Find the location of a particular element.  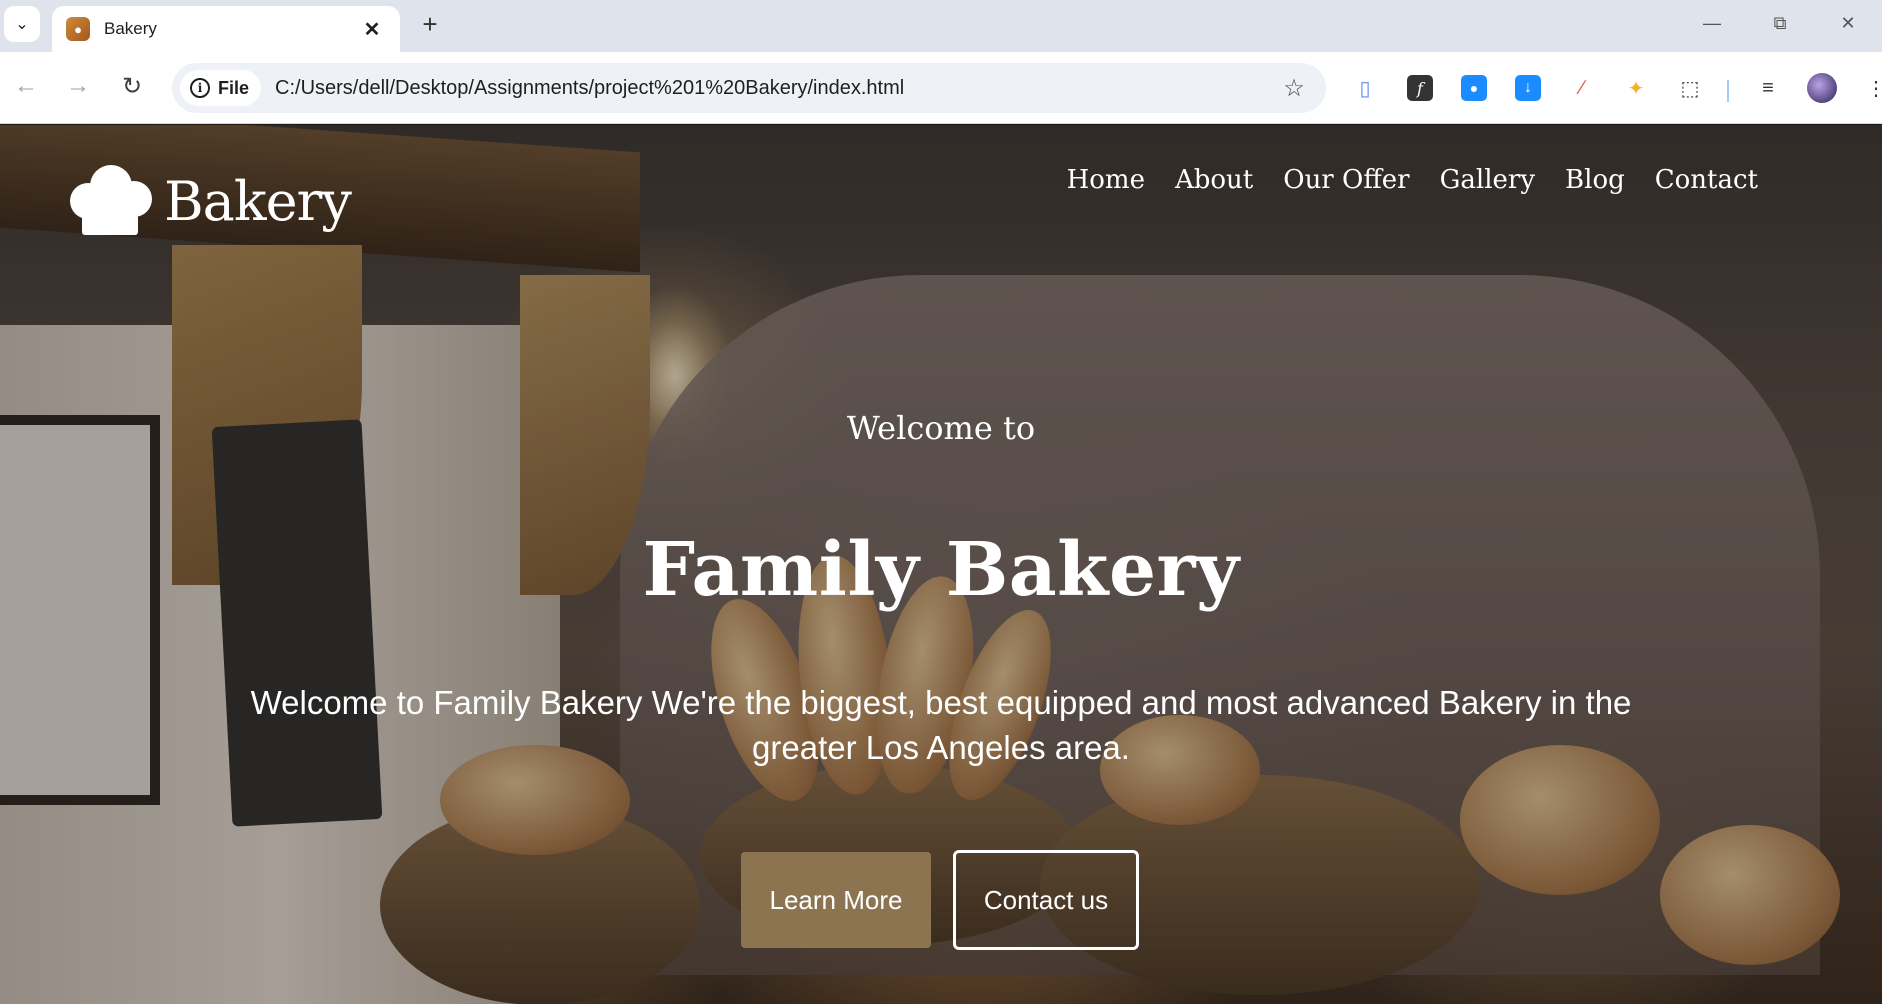

site-logo: Bakery is located at coordinates (209, 201).